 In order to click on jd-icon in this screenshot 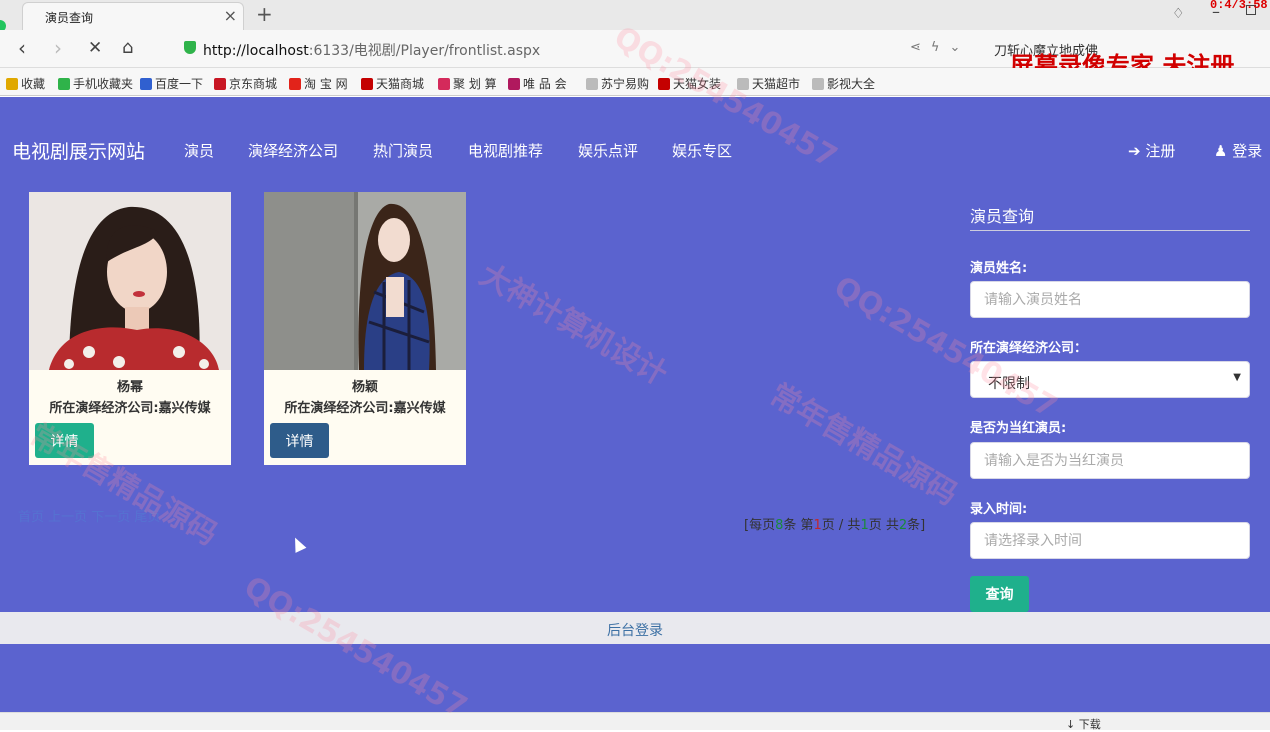, I will do `click(220, 84)`.